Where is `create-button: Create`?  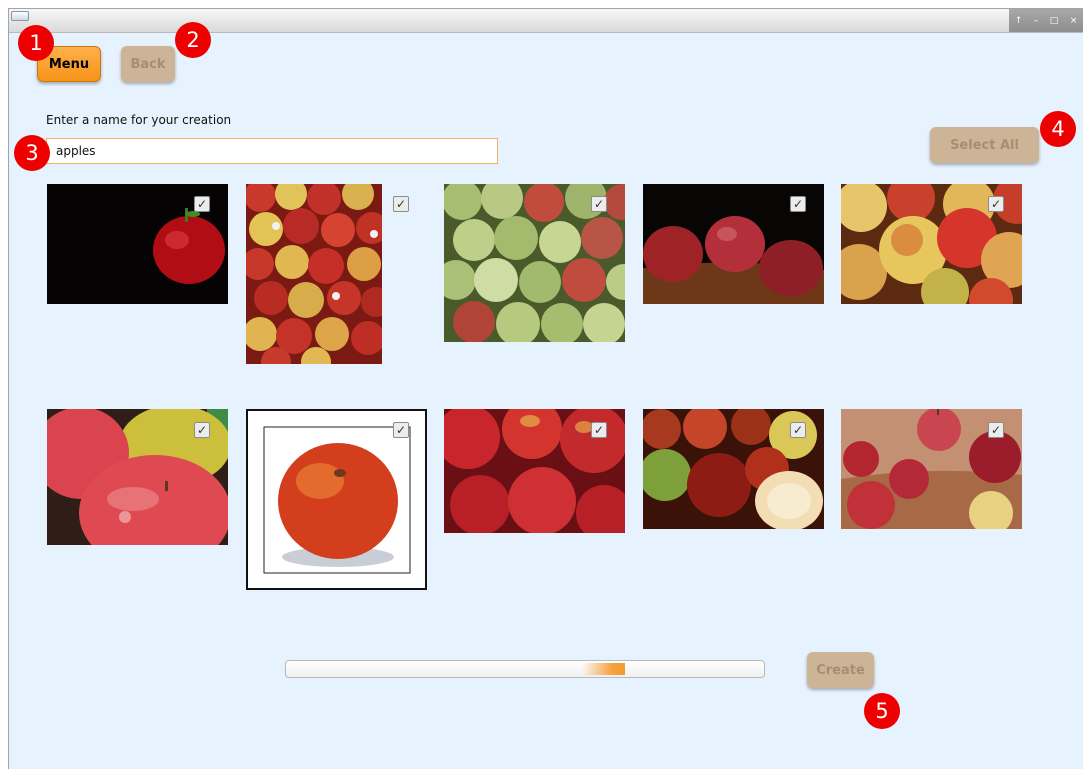 create-button: Create is located at coordinates (840, 670).